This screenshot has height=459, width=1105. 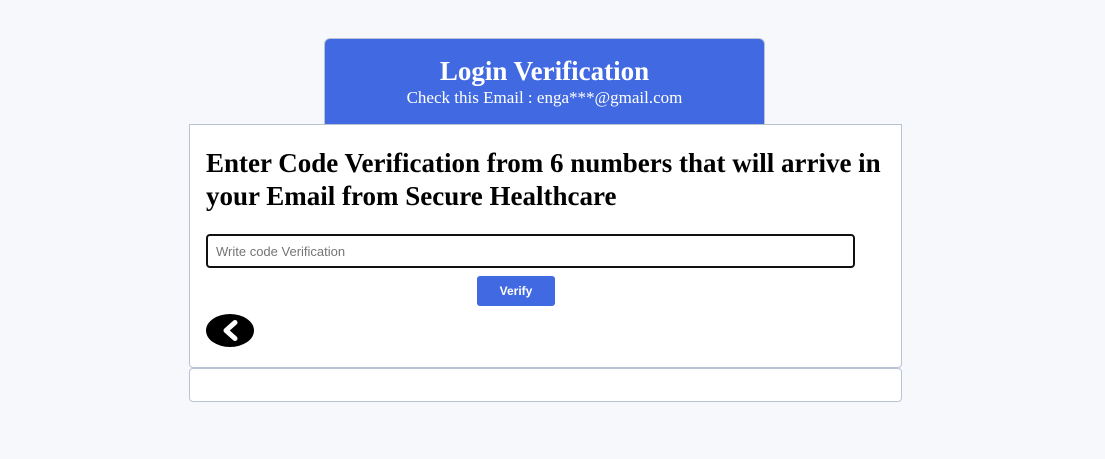 I want to click on footer-card, so click(x=545, y=385).